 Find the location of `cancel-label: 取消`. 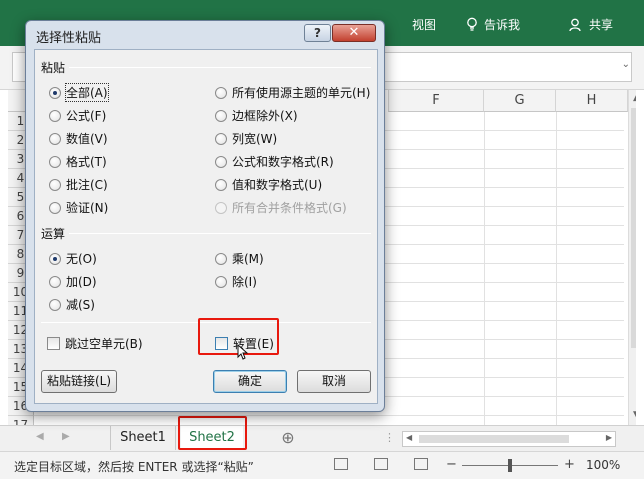

cancel-label: 取消 is located at coordinates (333, 381).